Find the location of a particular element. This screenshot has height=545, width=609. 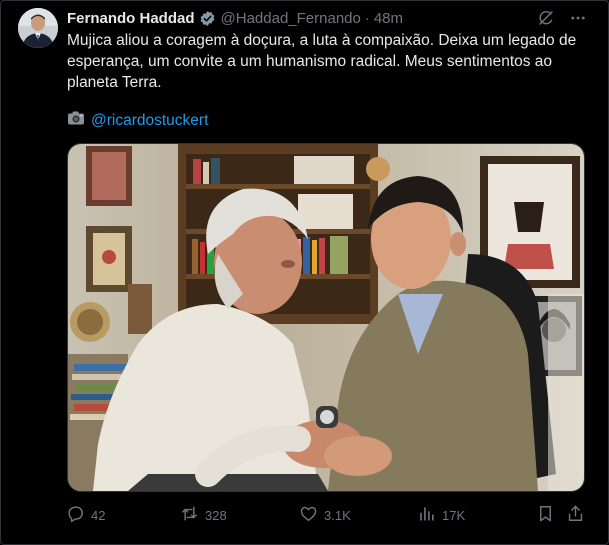

repost-button: 328 is located at coordinates (203, 515).